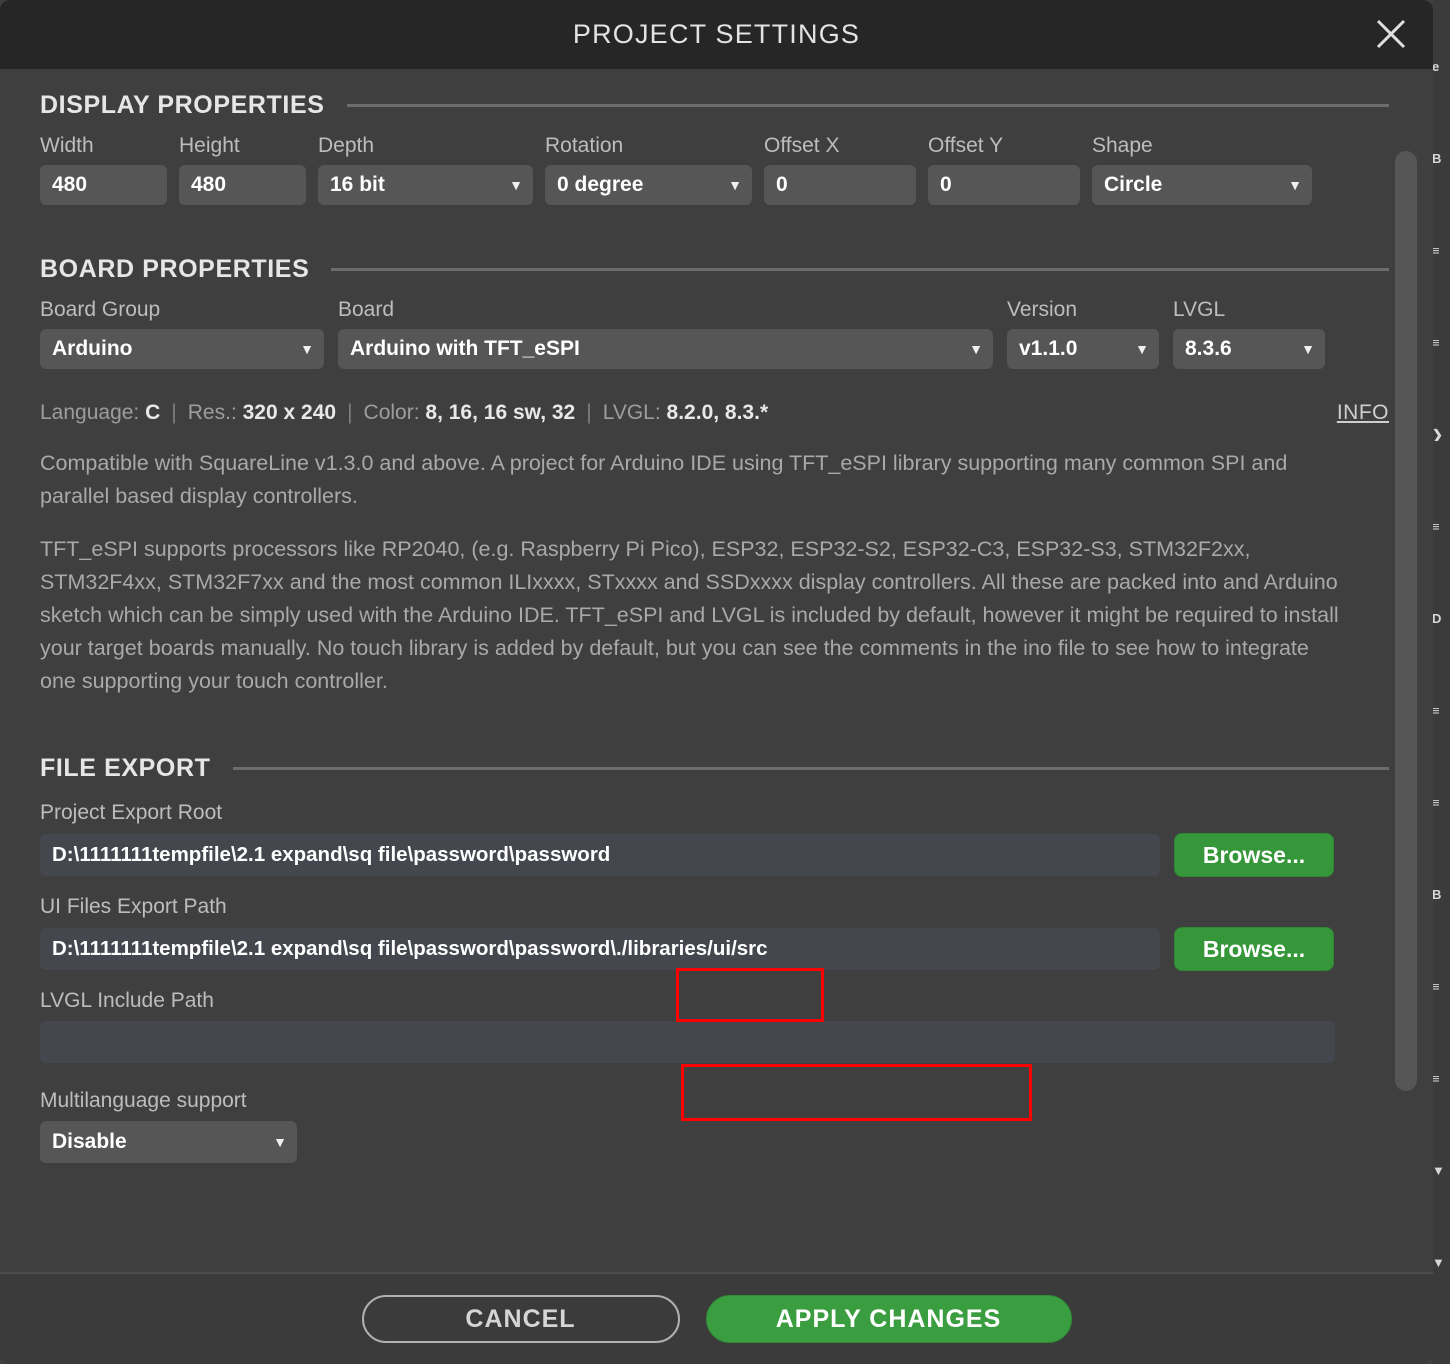 This screenshot has width=1450, height=1364. What do you see at coordinates (131, 812) in the screenshot?
I see `project-export-root-label: Project Export Root` at bounding box center [131, 812].